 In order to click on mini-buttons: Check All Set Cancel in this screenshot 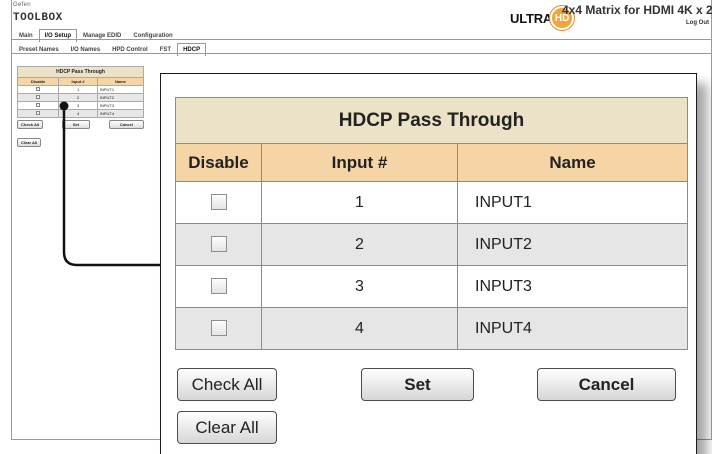, I will do `click(80, 124)`.